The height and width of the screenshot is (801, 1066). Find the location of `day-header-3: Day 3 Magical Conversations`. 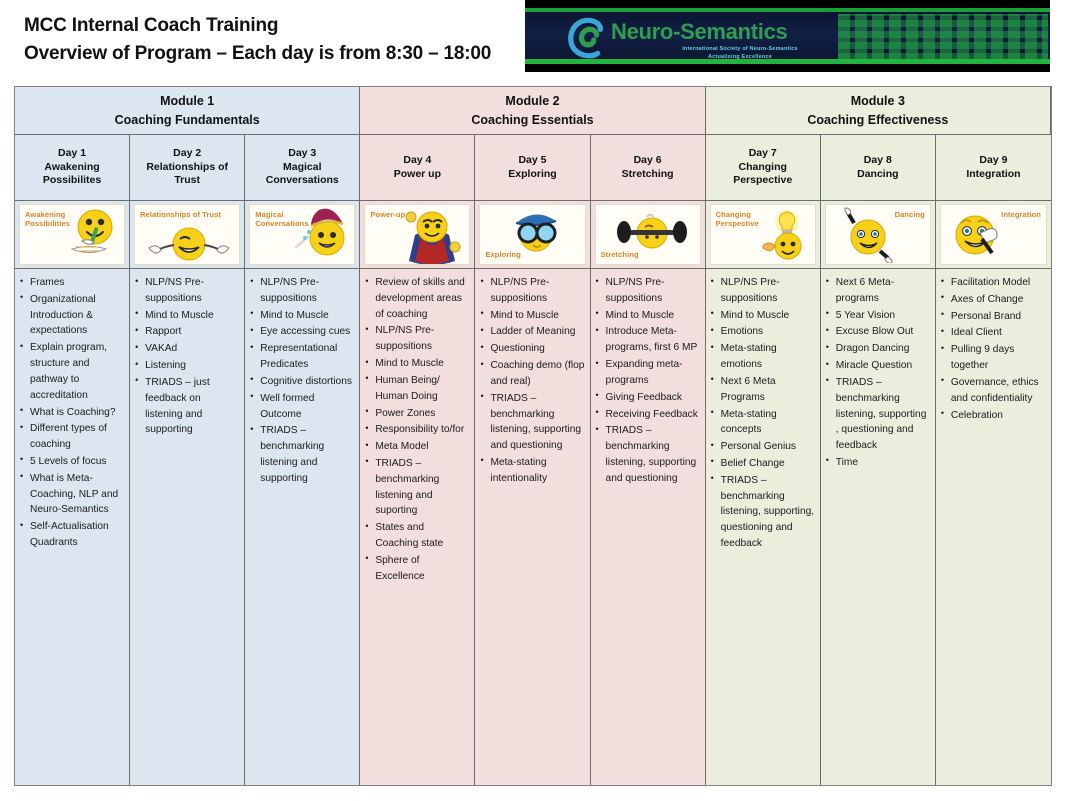

day-header-3: Day 3 Magical Conversations is located at coordinates (303, 168).